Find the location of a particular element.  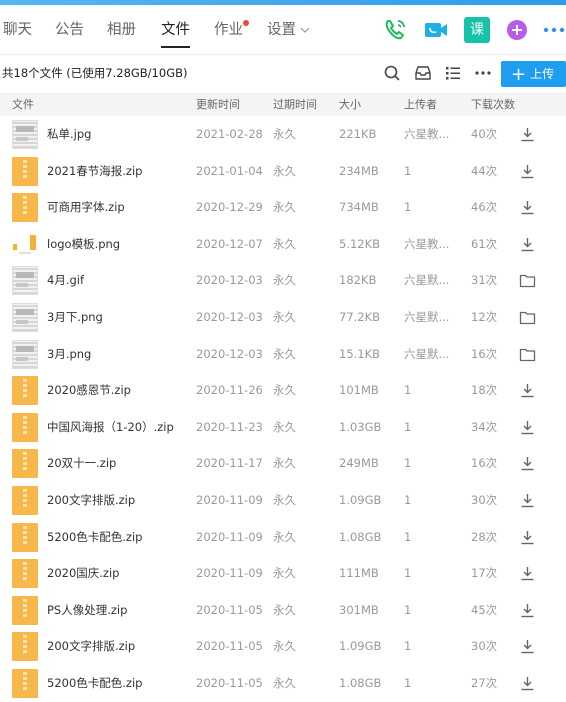

lesson-icon: 课 is located at coordinates (477, 30).